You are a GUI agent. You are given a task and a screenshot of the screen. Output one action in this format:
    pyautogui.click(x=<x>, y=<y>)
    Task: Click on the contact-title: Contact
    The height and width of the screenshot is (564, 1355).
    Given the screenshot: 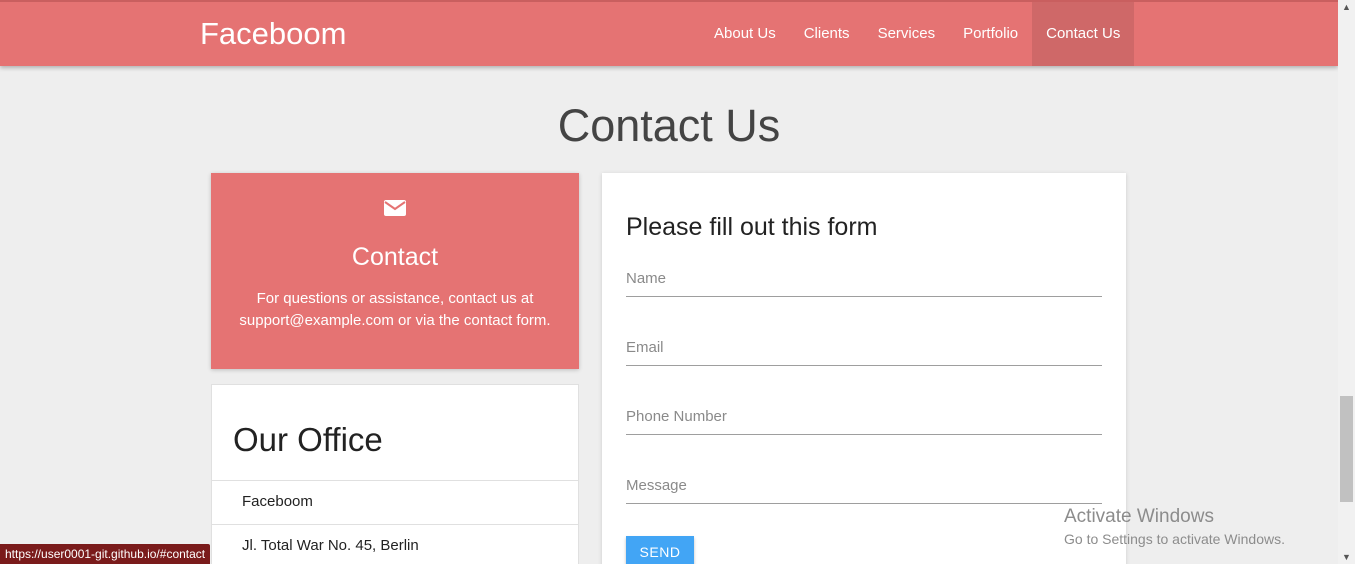 What is the action you would take?
    pyautogui.click(x=395, y=257)
    